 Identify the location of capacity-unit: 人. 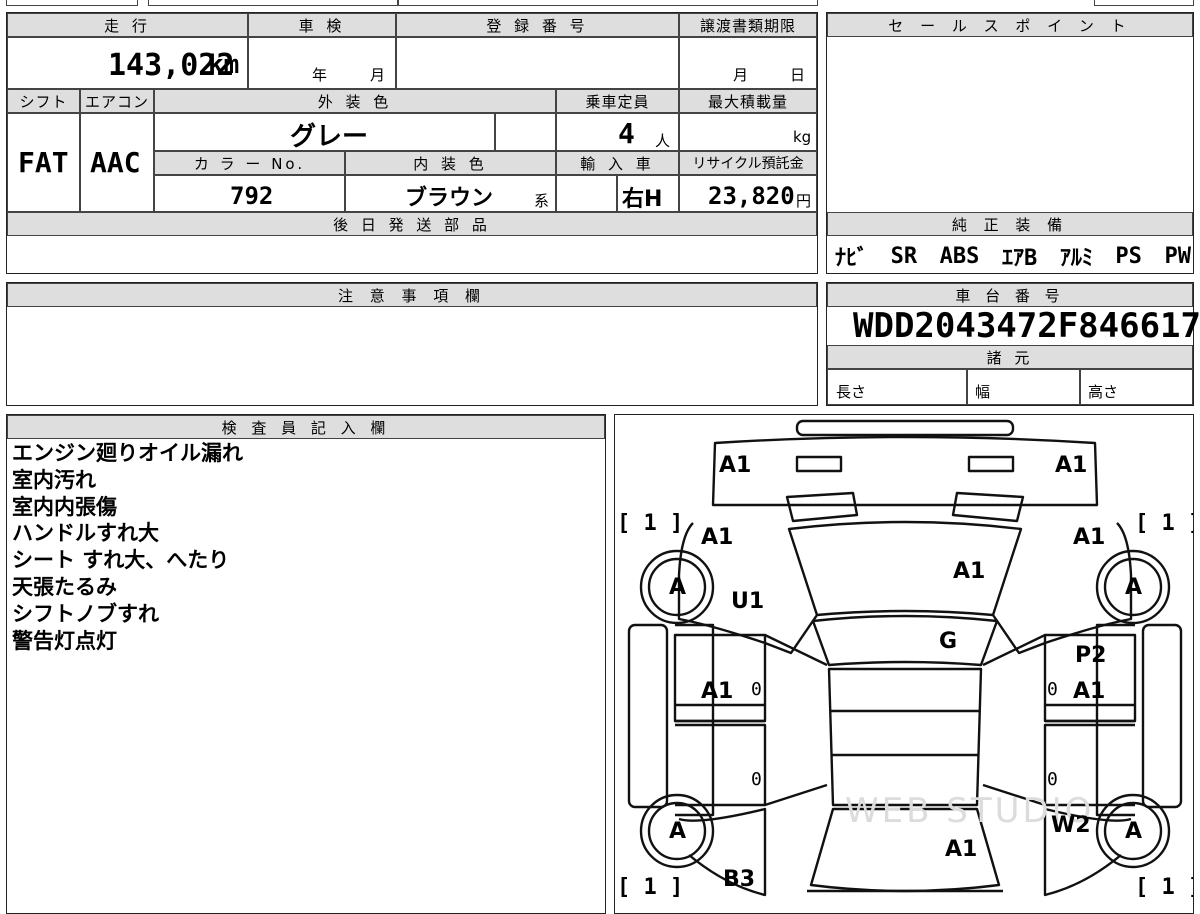
(663, 141).